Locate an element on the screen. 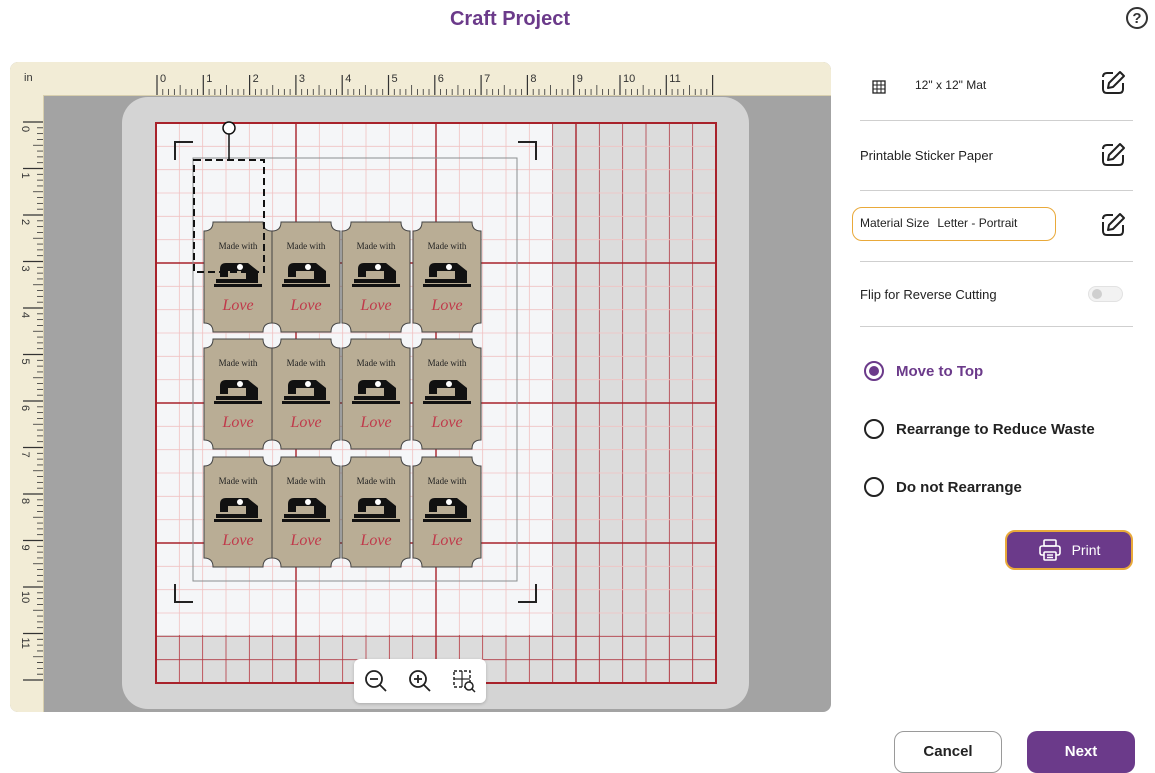  zoom-fit-icon is located at coordinates (464, 681).